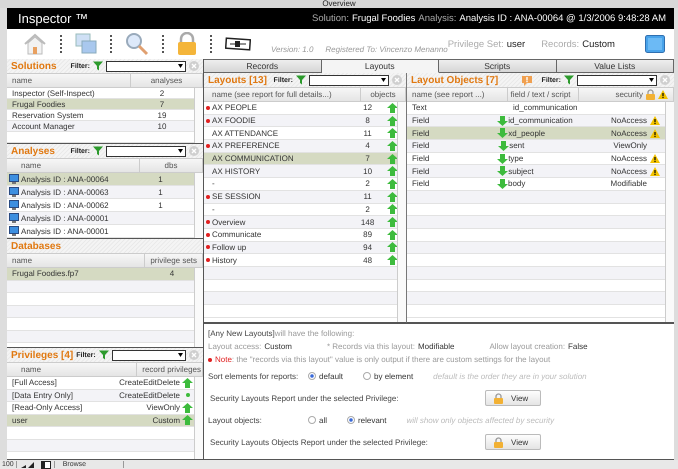 The image size is (678, 469). I want to click on table-row: Field id_communication NoAccess, so click(536, 121).